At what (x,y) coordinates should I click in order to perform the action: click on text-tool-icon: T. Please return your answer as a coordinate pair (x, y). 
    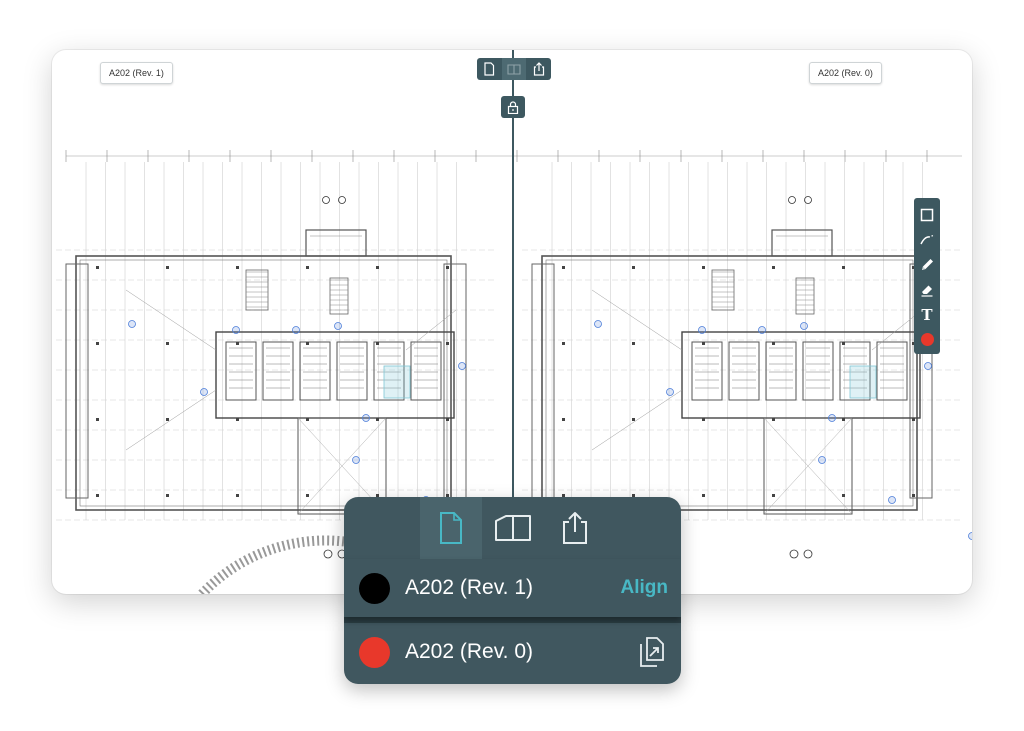
    Looking at the image, I should click on (927, 314).